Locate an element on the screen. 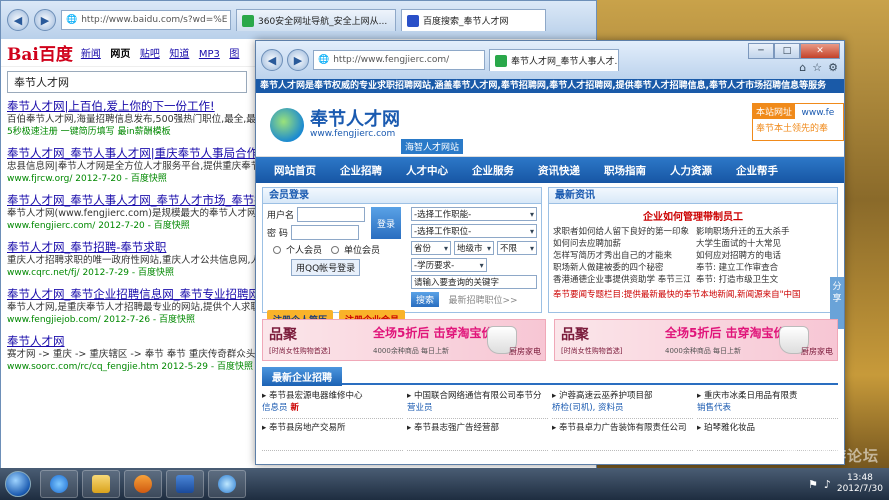  nav-talent-center: 人才中心 is located at coordinates (427, 170).